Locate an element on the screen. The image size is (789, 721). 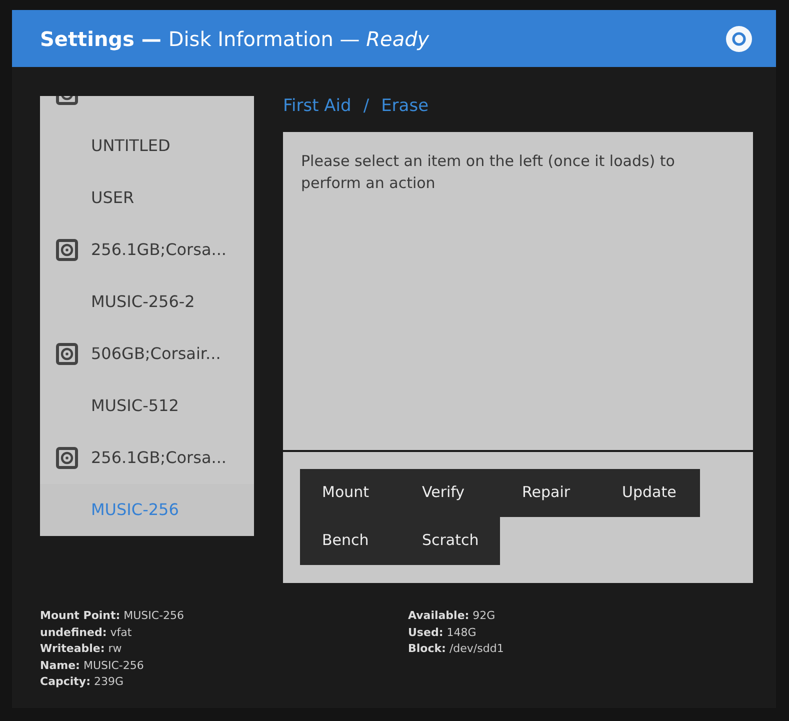
action-button: Update is located at coordinates (650, 492).